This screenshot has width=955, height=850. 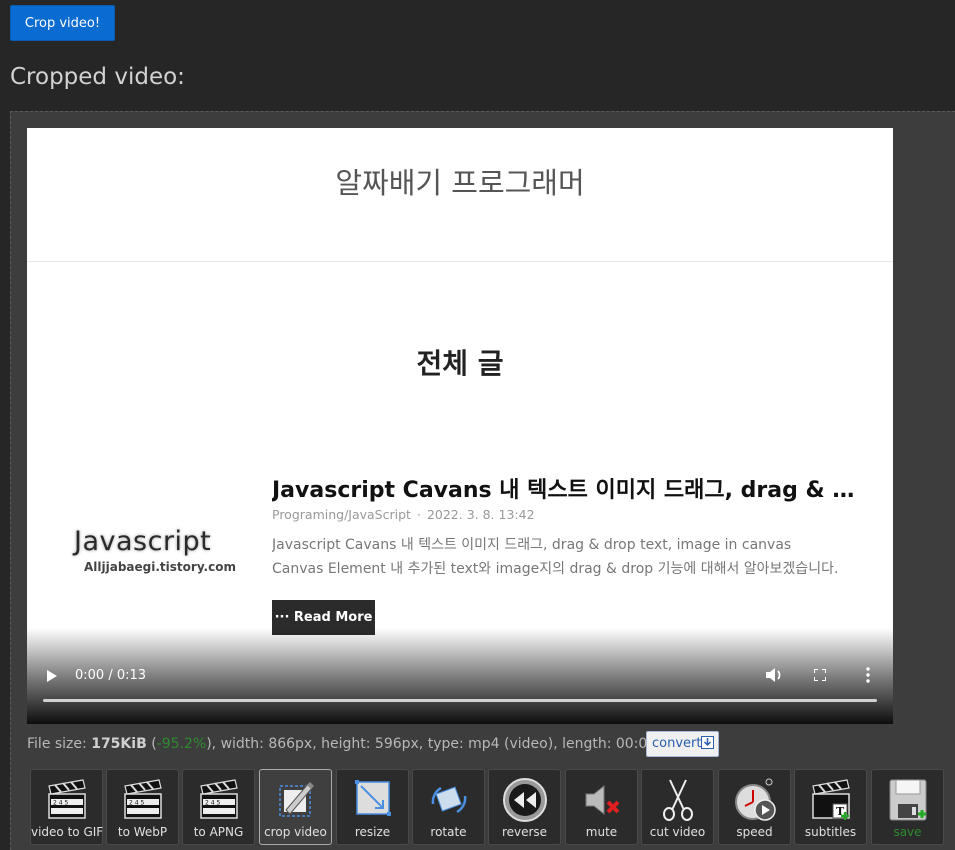 What do you see at coordinates (907, 800) in the screenshot?
I see `floppy-disk-icon` at bounding box center [907, 800].